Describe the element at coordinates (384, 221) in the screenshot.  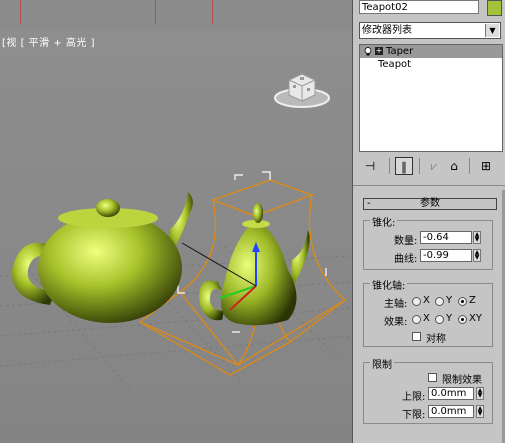
I see `group-title: 锥化:` at that location.